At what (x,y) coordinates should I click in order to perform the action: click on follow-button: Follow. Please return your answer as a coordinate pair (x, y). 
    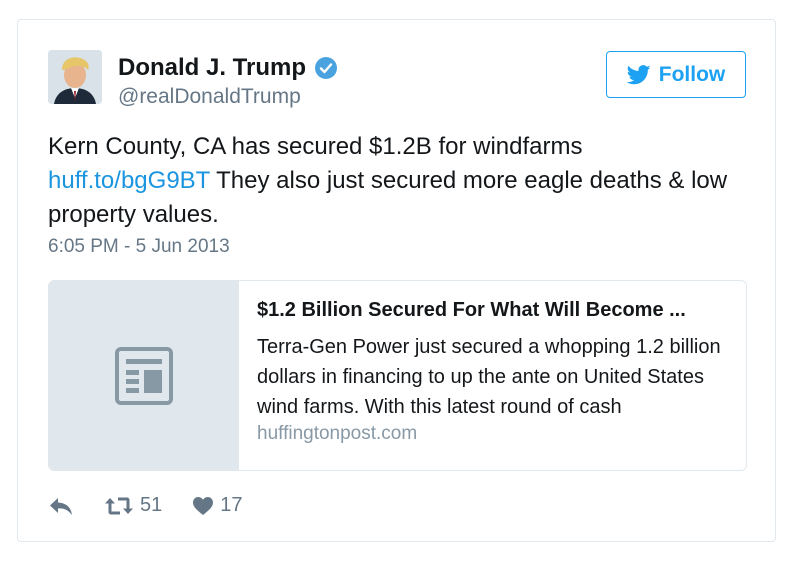
    Looking at the image, I should click on (676, 74).